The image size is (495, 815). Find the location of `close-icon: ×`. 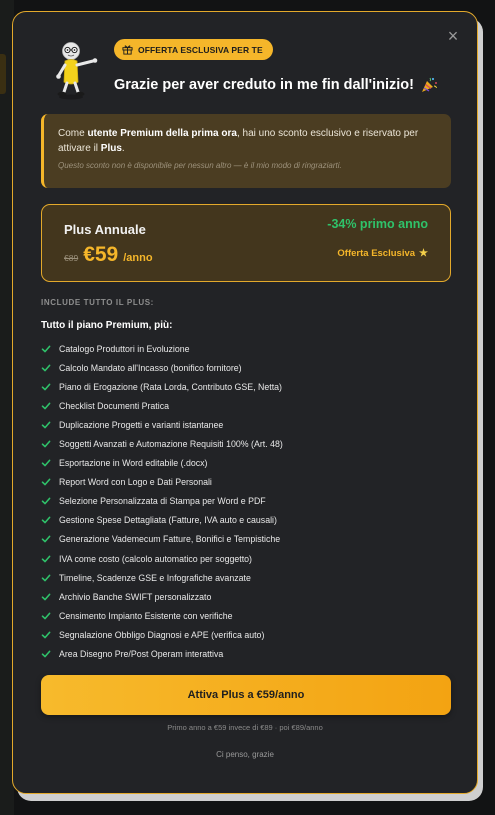

close-icon: × is located at coordinates (453, 36).